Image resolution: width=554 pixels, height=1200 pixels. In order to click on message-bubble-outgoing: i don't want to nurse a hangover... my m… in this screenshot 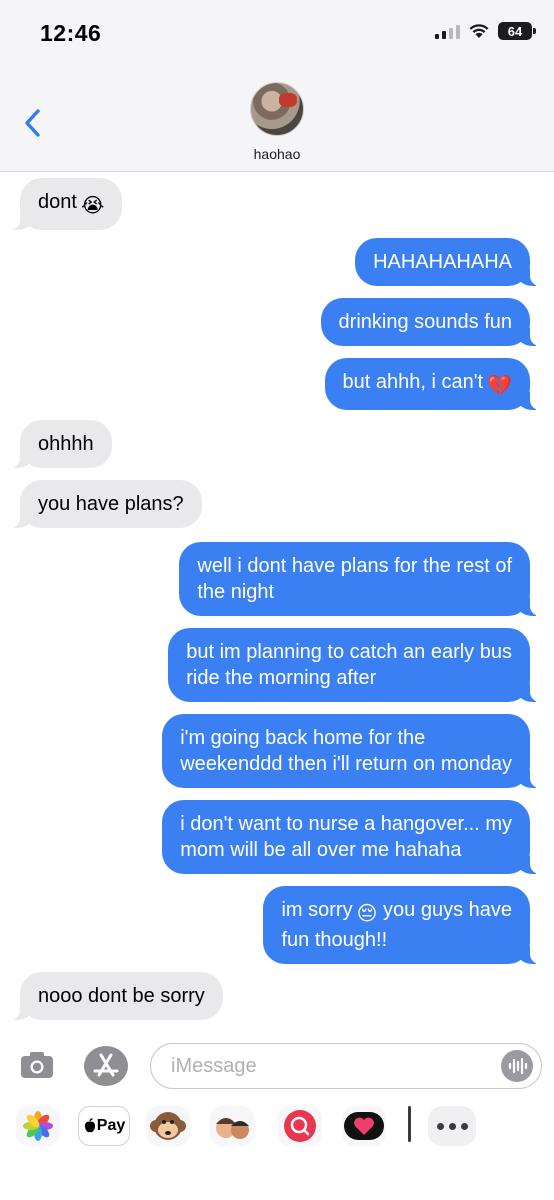, I will do `click(351, 837)`.